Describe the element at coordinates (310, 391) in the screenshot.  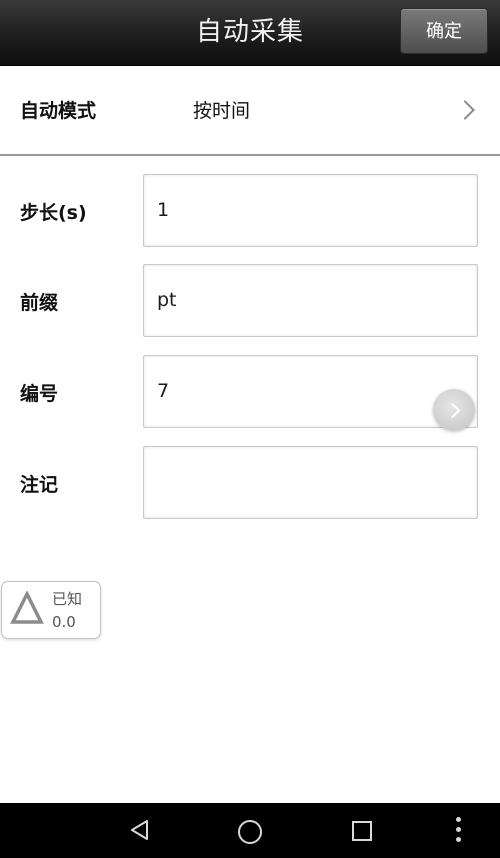
I see `number-input: 7` at that location.